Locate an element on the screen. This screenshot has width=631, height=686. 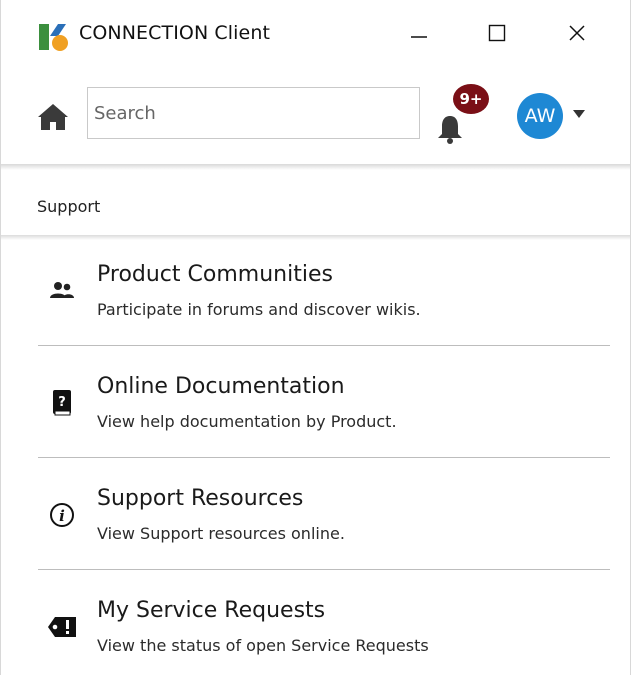
item-title: Product Communities is located at coordinates (215, 274).